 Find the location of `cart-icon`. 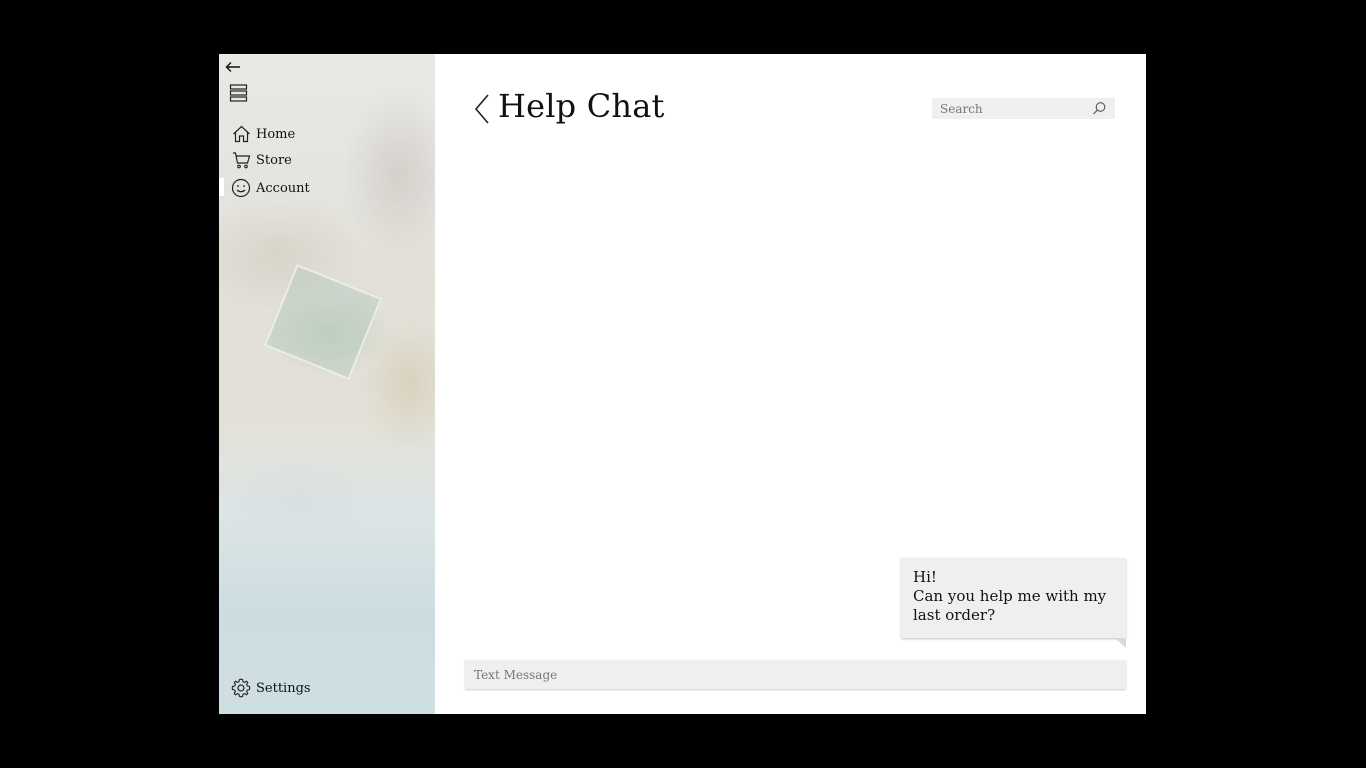

cart-icon is located at coordinates (241, 160).